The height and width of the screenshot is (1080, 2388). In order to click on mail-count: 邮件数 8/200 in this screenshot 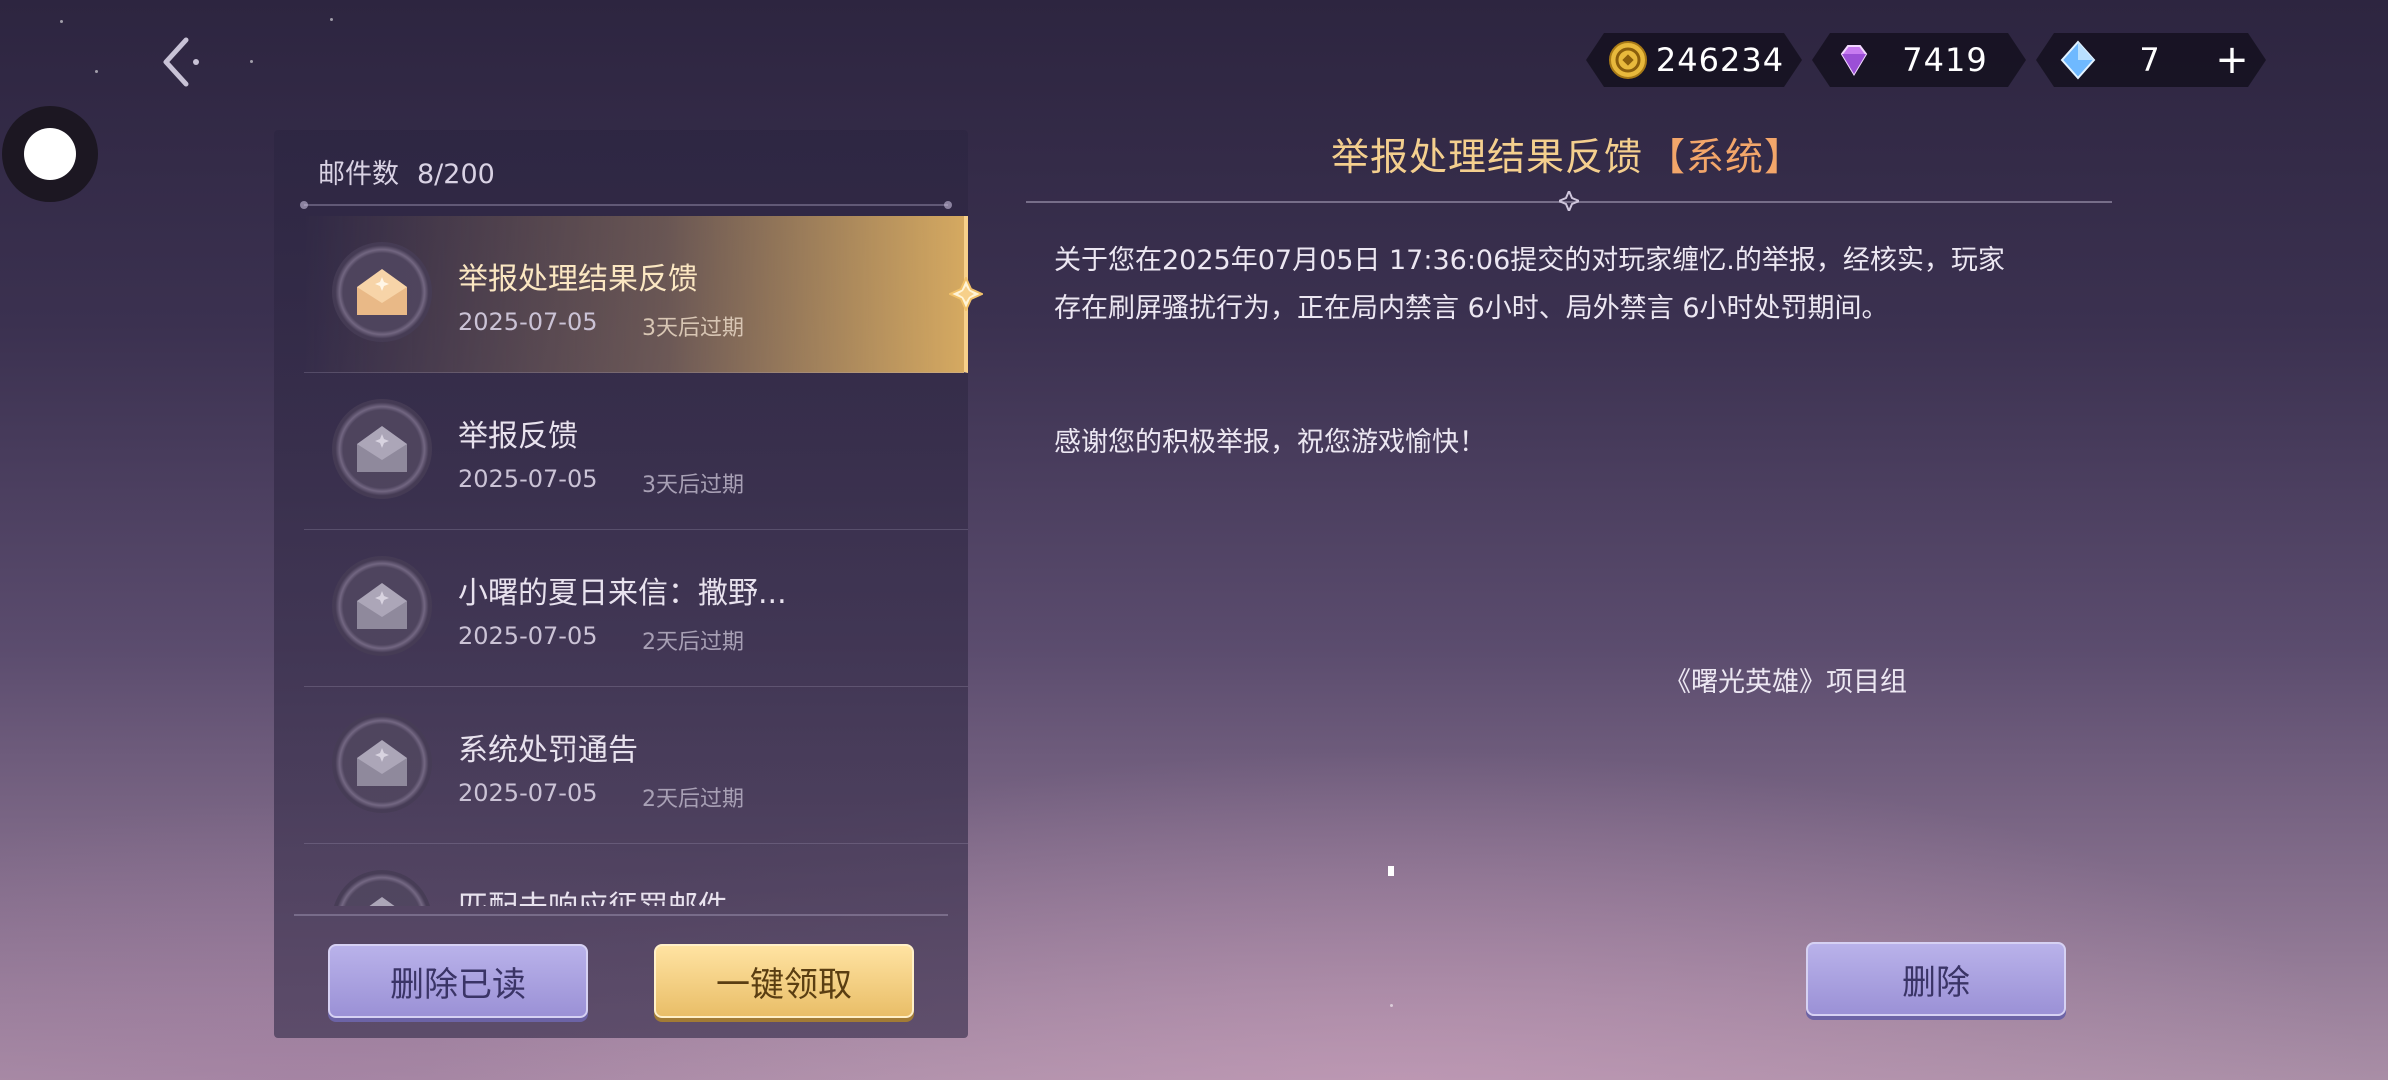, I will do `click(406, 174)`.